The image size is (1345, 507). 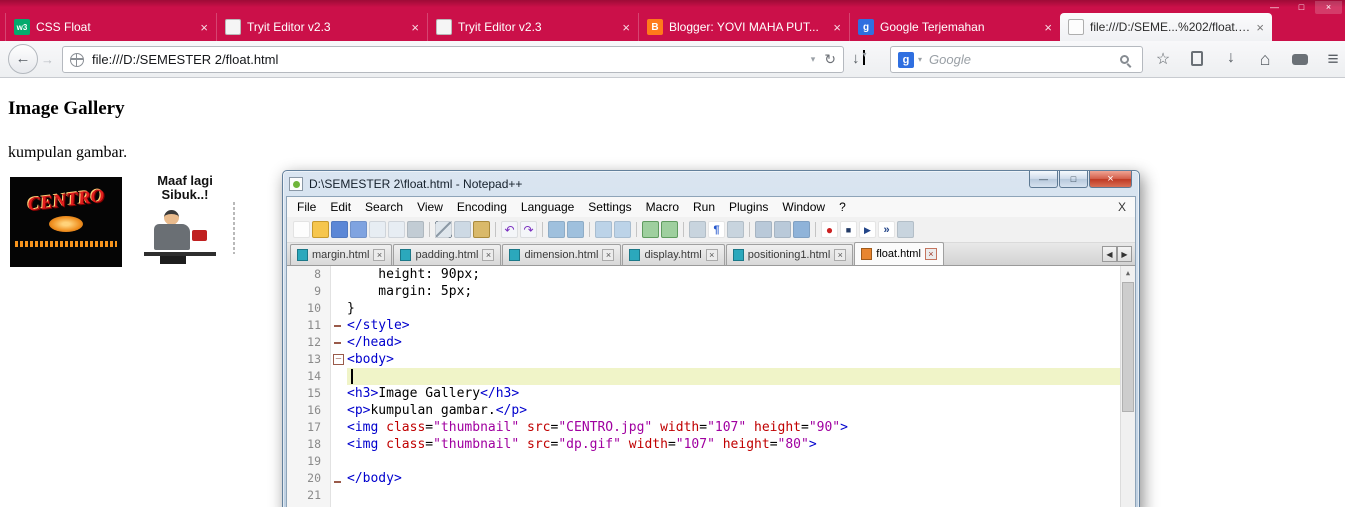 What do you see at coordinates (1128, 271) in the screenshot?
I see `scroll-up-icon: ▲` at bounding box center [1128, 271].